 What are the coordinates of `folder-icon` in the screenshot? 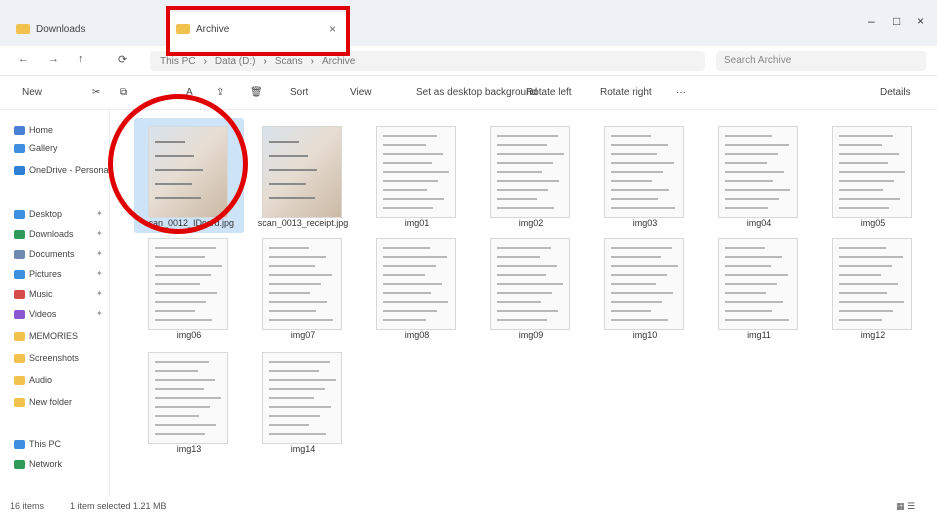 It's located at (19, 336).